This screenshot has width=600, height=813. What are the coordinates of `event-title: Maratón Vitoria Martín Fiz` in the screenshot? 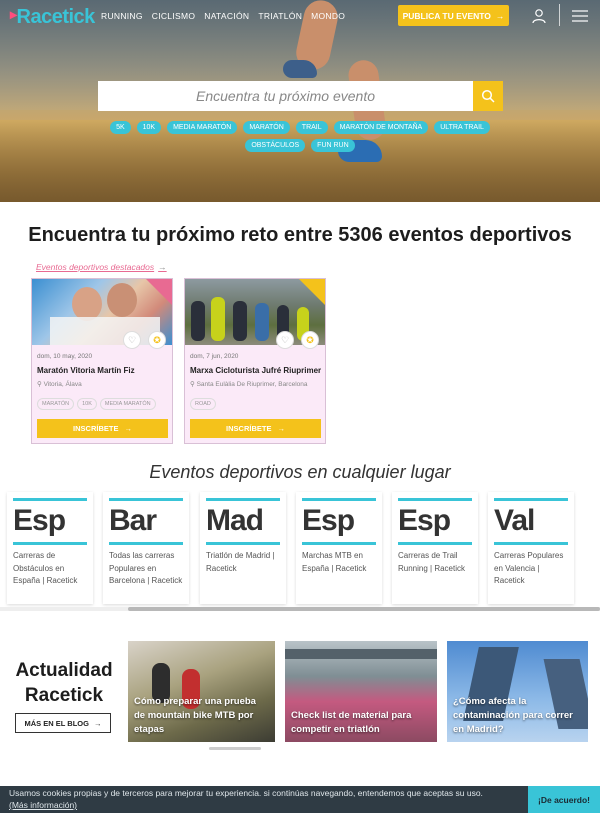 It's located at (86, 370).